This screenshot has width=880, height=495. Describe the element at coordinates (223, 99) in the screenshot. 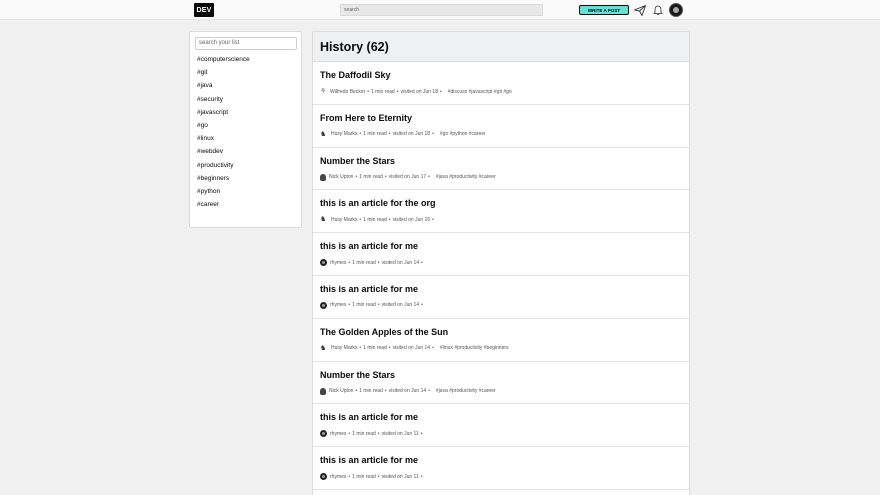

I see `sidebar-tag: #security` at that location.